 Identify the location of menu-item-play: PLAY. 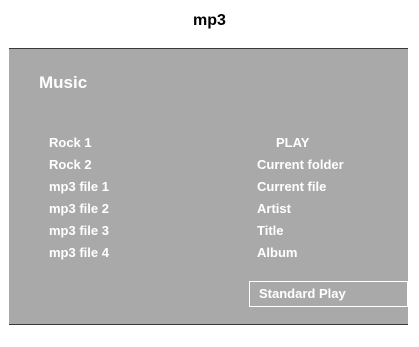
(300, 143).